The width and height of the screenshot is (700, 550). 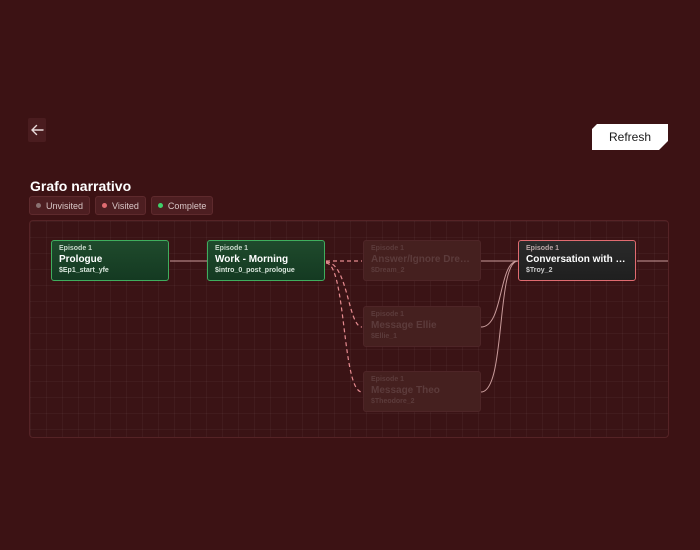 I want to click on node-conversation-with-troy: Episode 1 Conversation with T... $Troy_2, so click(x=577, y=260).